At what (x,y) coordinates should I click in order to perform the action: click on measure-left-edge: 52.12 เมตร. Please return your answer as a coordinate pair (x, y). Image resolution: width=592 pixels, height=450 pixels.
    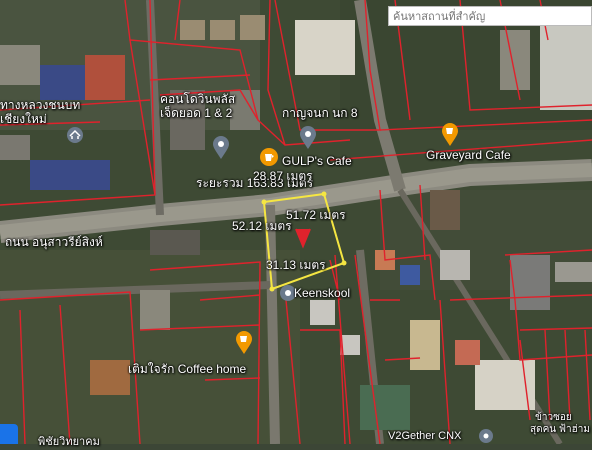
    Looking at the image, I should click on (262, 226).